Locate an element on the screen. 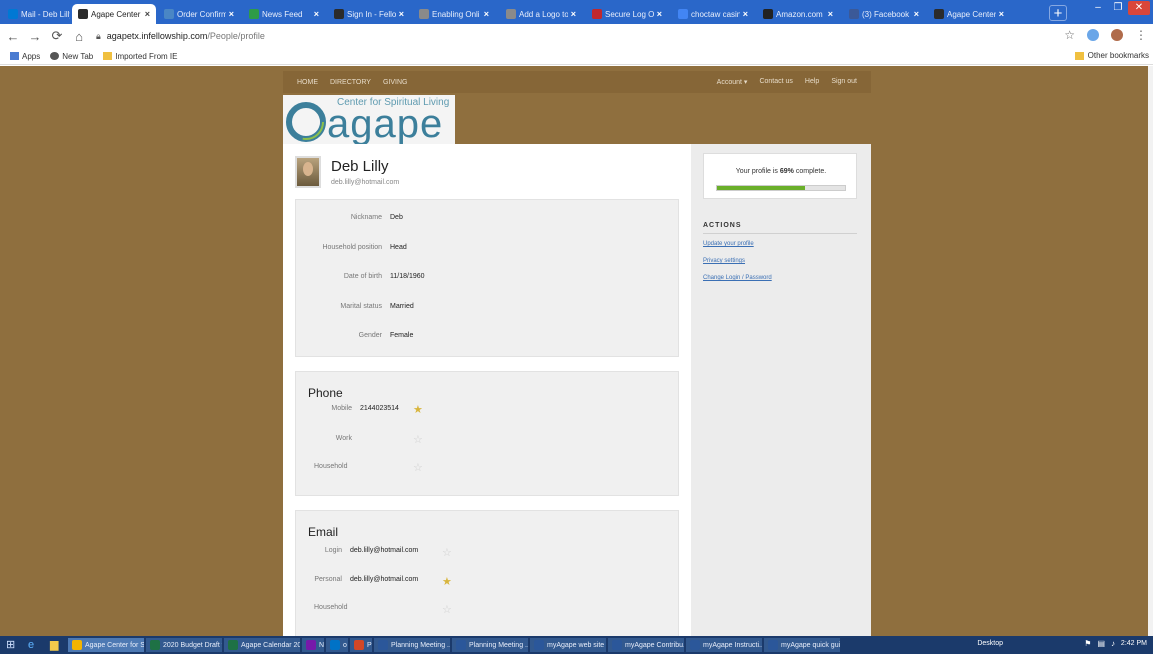 This screenshot has width=1153, height=654. other-bookmarks: Other bookmarks is located at coordinates (1111, 55).